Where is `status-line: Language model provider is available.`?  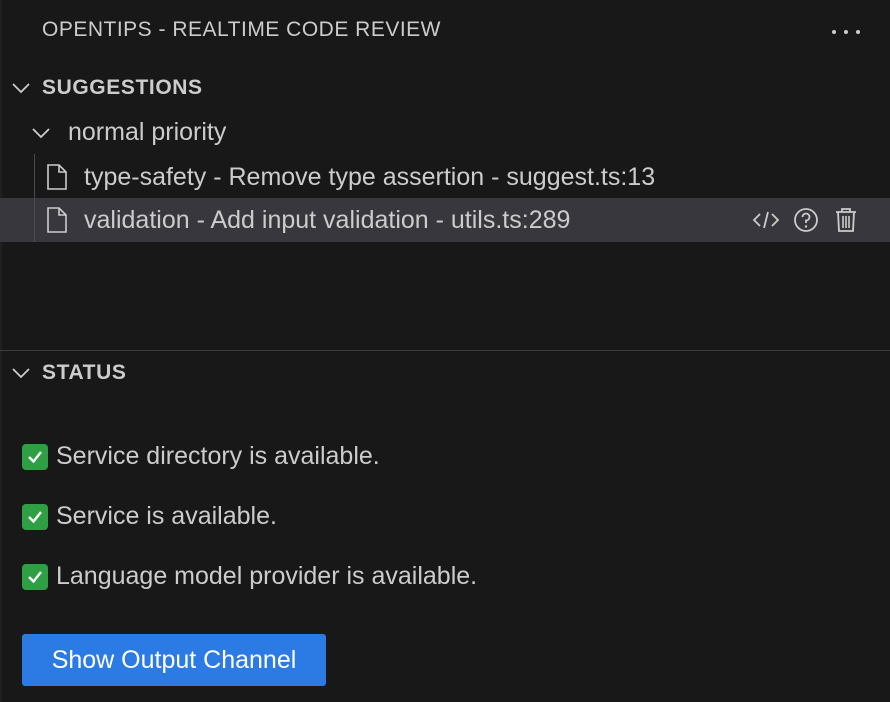 status-line: Language model provider is available. is located at coordinates (249, 576).